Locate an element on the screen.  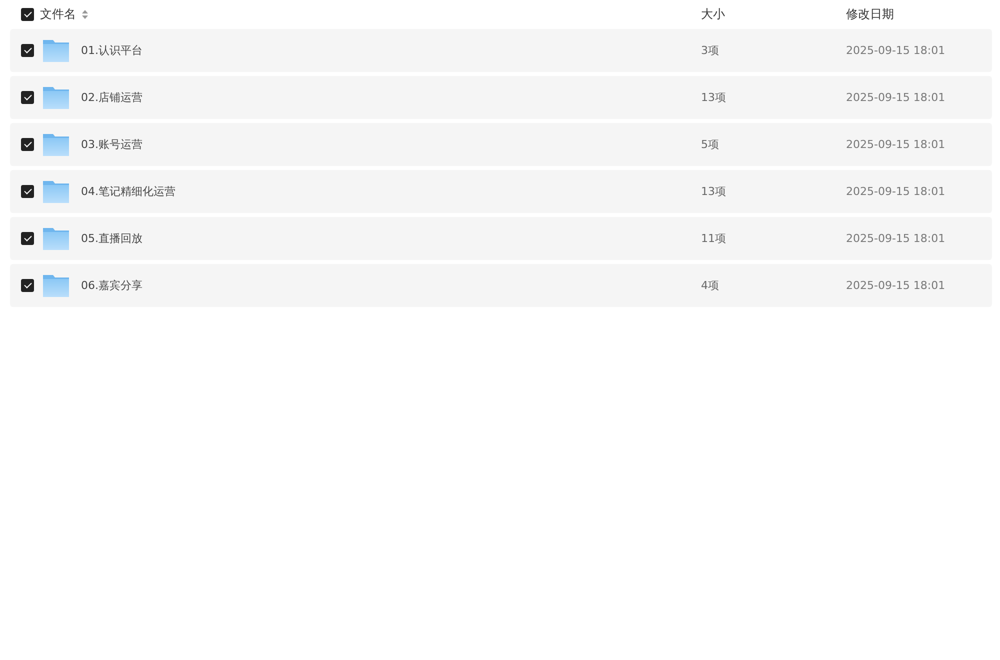
item-count: 11项 is located at coordinates (713, 238).